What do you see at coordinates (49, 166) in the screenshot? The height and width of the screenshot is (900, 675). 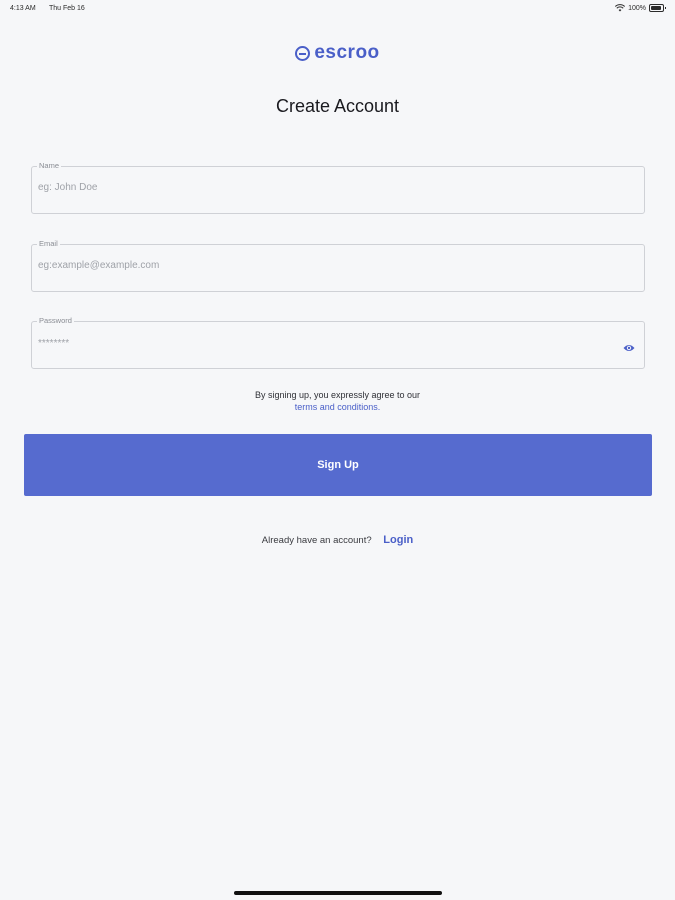 I see `name-field-label: Name` at bounding box center [49, 166].